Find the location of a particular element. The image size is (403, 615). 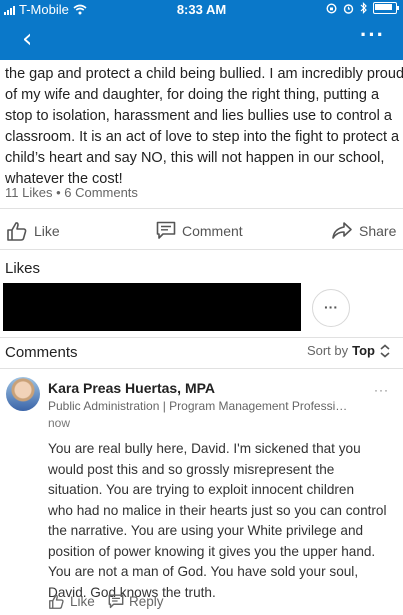

bluetooth-icon is located at coordinates (363, 8).